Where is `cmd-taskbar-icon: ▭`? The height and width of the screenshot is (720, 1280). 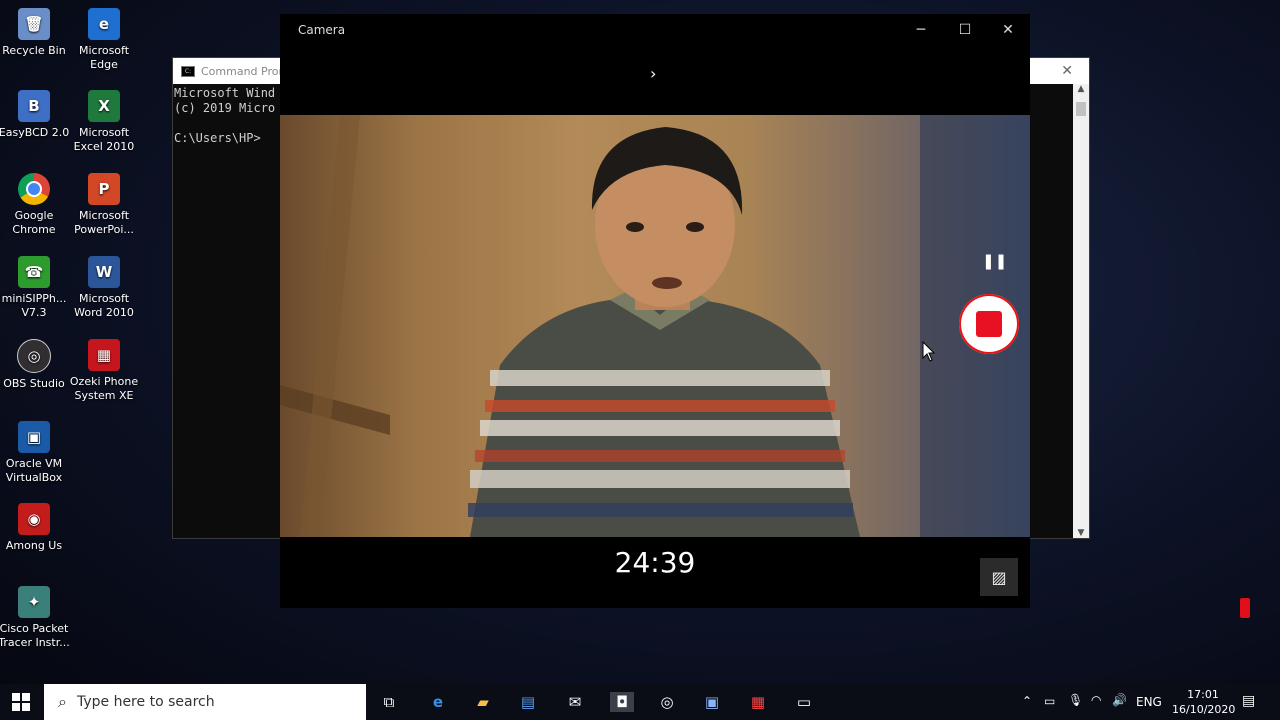 cmd-taskbar-icon: ▭ is located at coordinates (804, 702).